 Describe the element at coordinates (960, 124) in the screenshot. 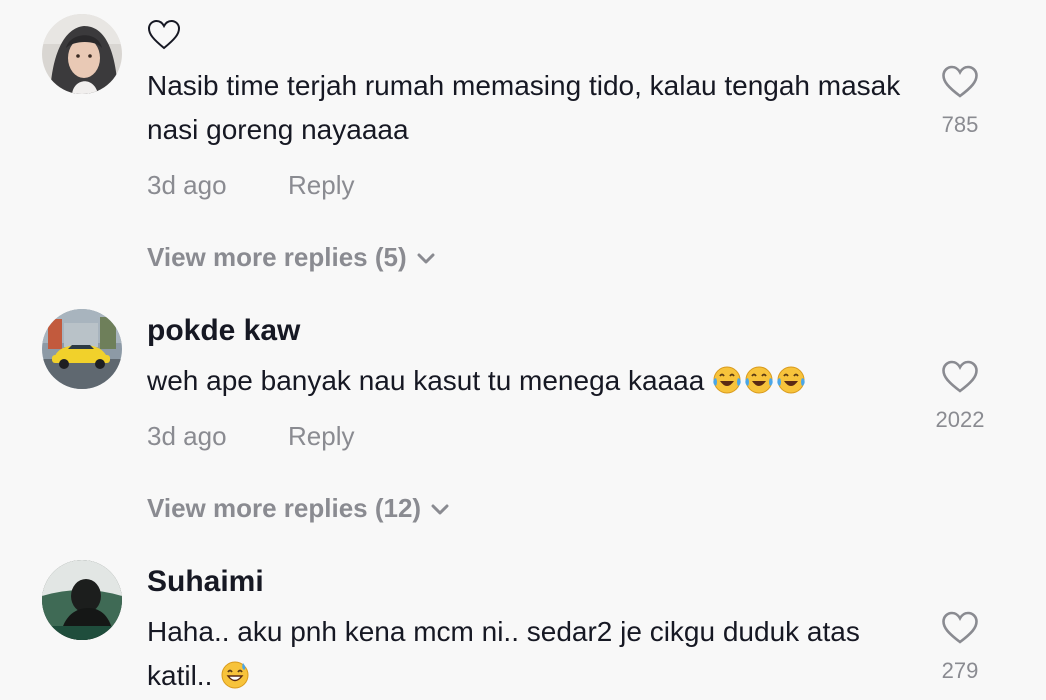

I see `like-count: 785` at that location.